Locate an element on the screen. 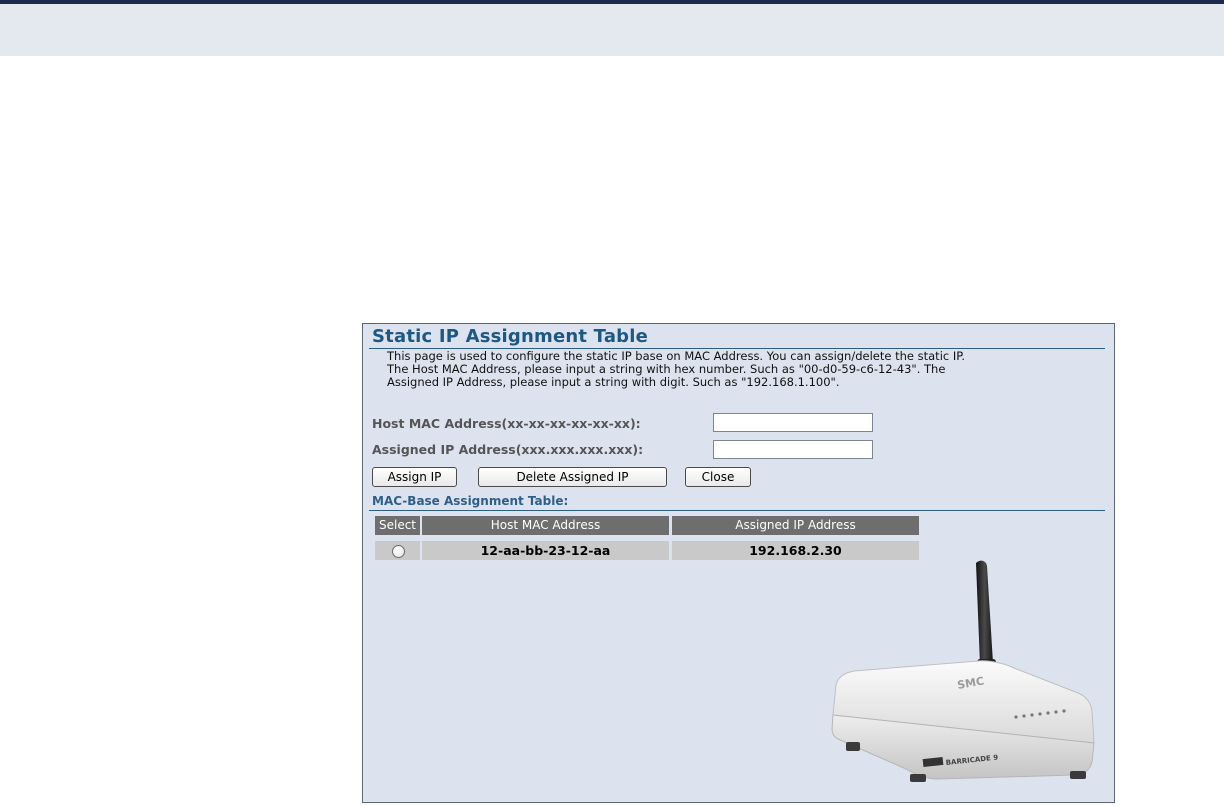 The image size is (1224, 806). column-header-select: Select is located at coordinates (397, 525).